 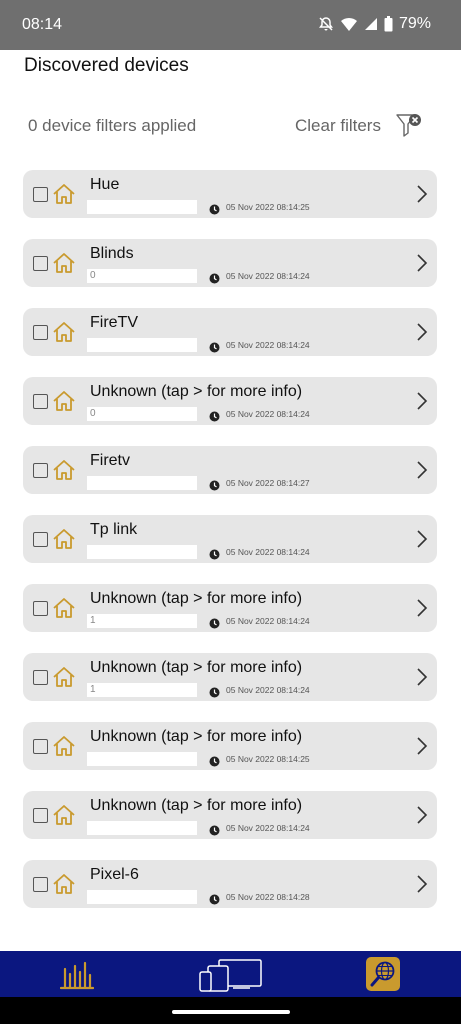 What do you see at coordinates (230, 470) in the screenshot?
I see `device-card: Firetv 05 Nov 2022 08:14:27` at bounding box center [230, 470].